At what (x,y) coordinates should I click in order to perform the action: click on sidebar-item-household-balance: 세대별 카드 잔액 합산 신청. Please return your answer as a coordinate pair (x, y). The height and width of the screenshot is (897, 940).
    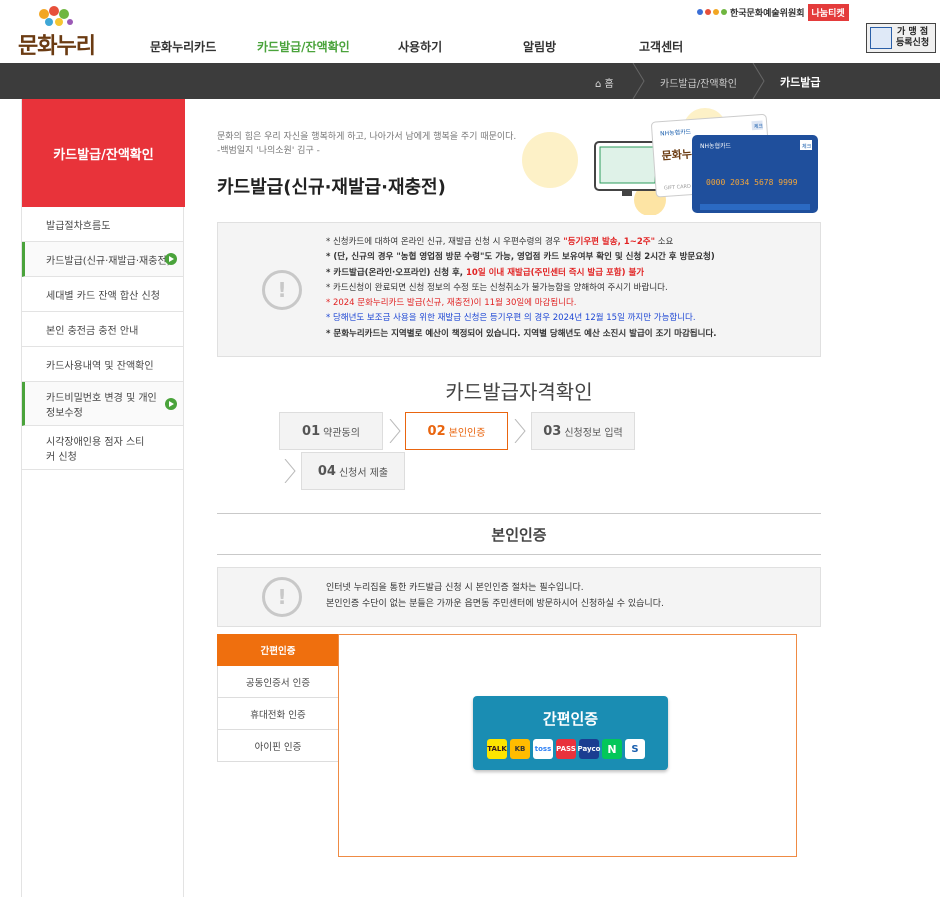
    Looking at the image, I should click on (102, 294).